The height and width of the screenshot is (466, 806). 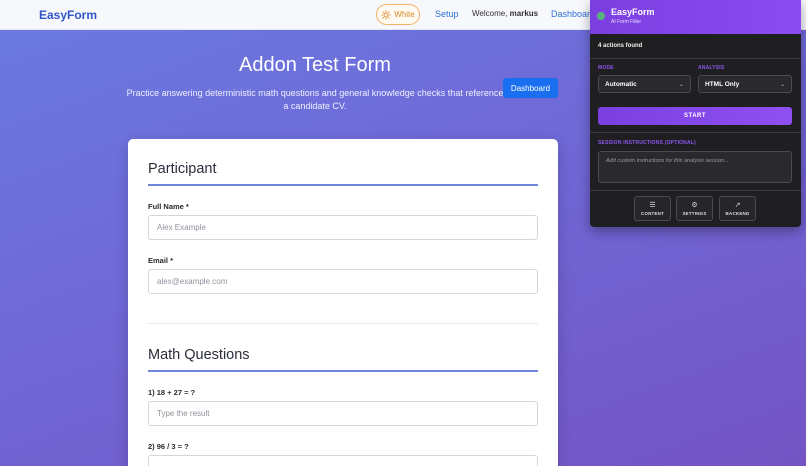 What do you see at coordinates (621, 84) in the screenshot?
I see `mode-select-value: Automatic` at bounding box center [621, 84].